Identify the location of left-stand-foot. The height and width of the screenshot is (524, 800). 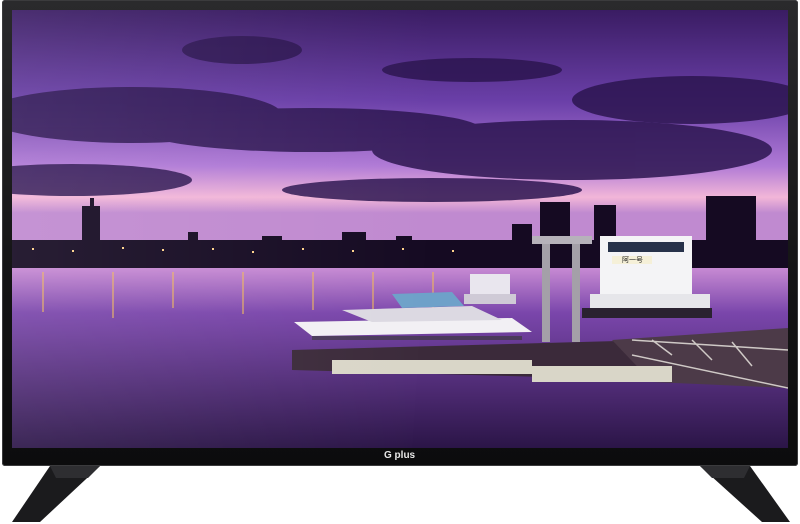
(65, 495).